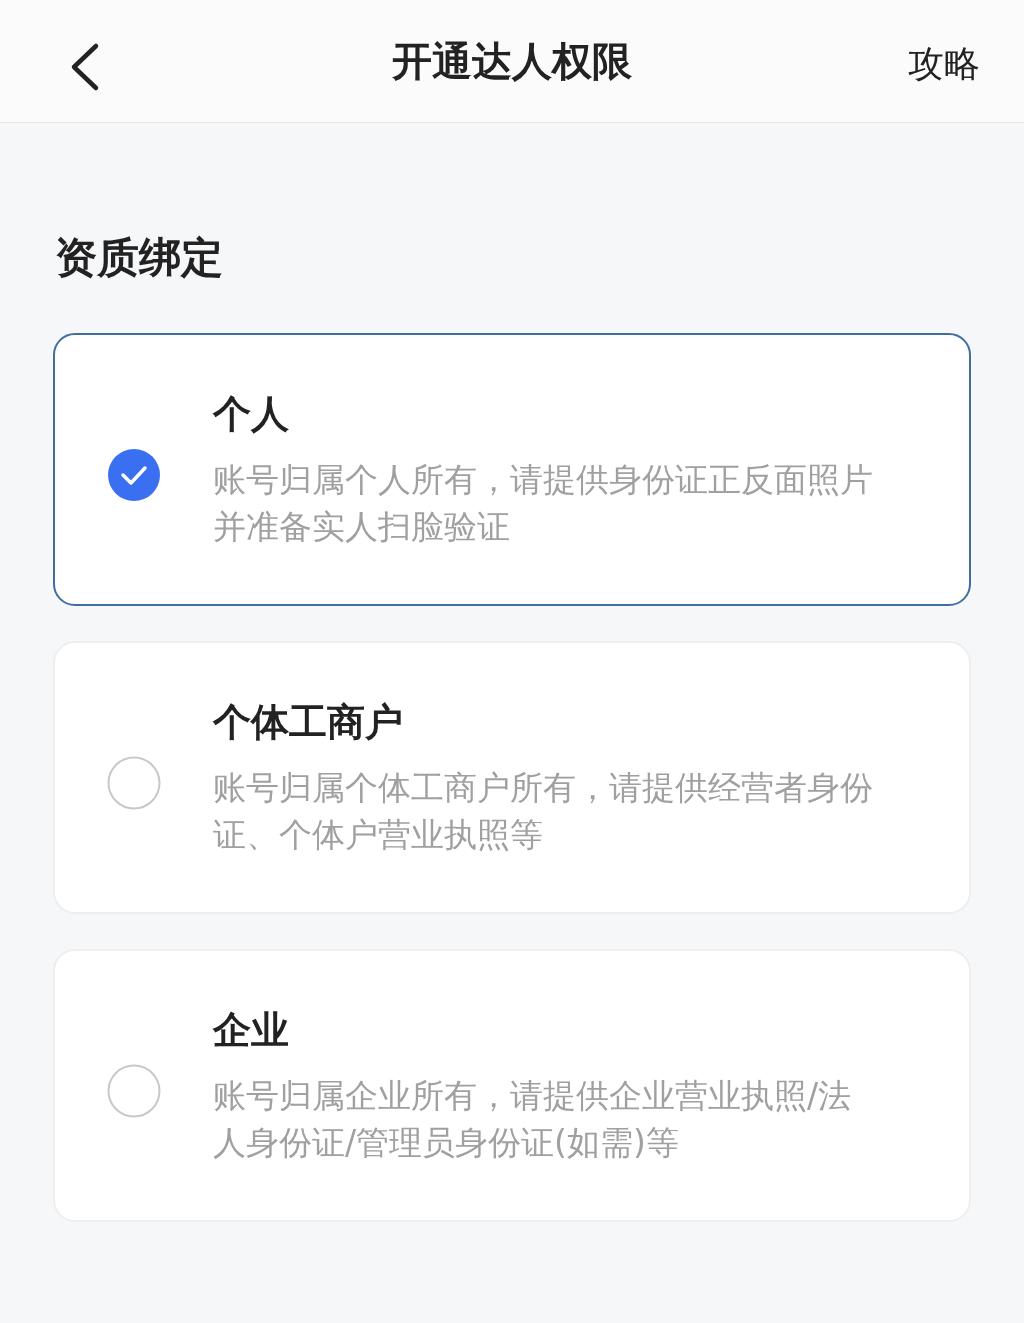 The image size is (1024, 1323). I want to click on option-title: 个人, so click(251, 414).